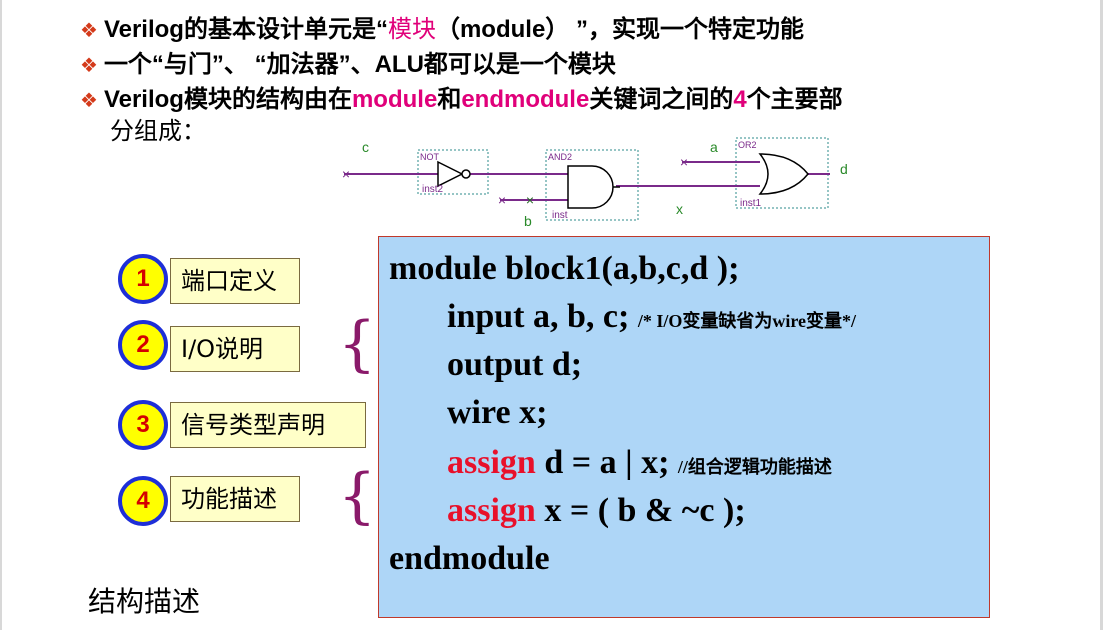 This screenshot has width=1103, height=630. What do you see at coordinates (430, 157) in the screenshot?
I see `not-name: NOT` at bounding box center [430, 157].